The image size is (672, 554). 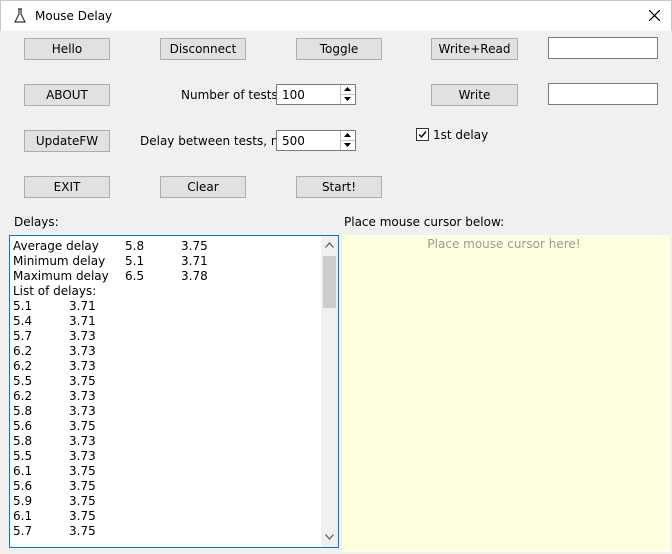 What do you see at coordinates (135, 276) in the screenshot?
I see `summary-value: 6.5` at bounding box center [135, 276].